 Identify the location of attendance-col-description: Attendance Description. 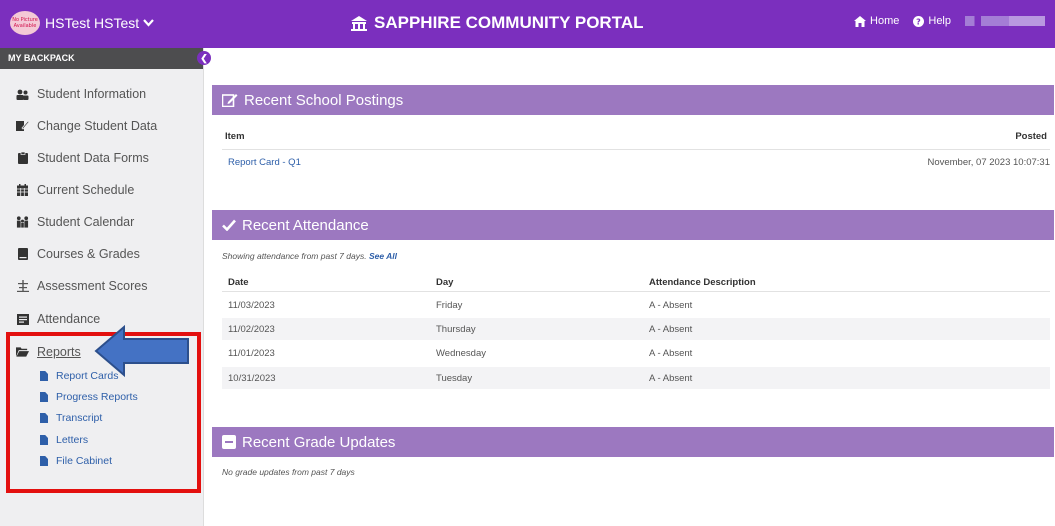
(702, 282).